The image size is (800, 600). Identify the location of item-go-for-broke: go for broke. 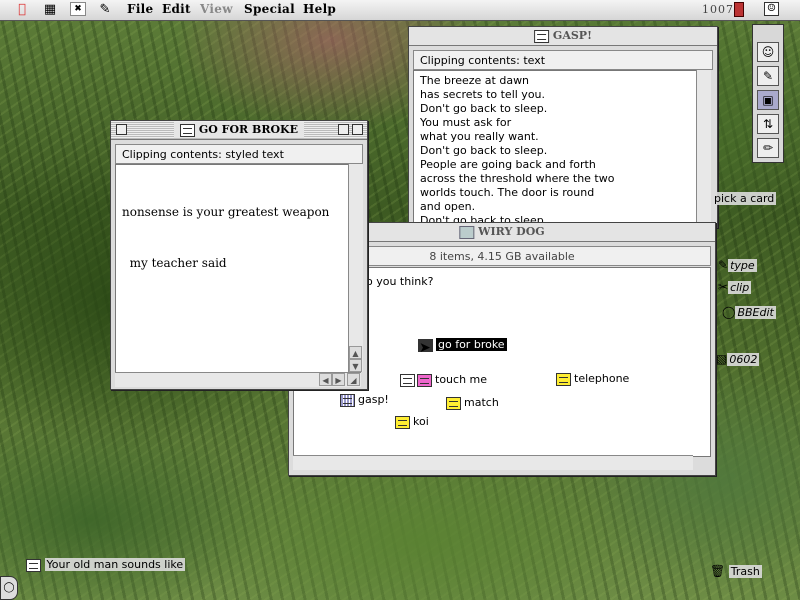
(462, 345).